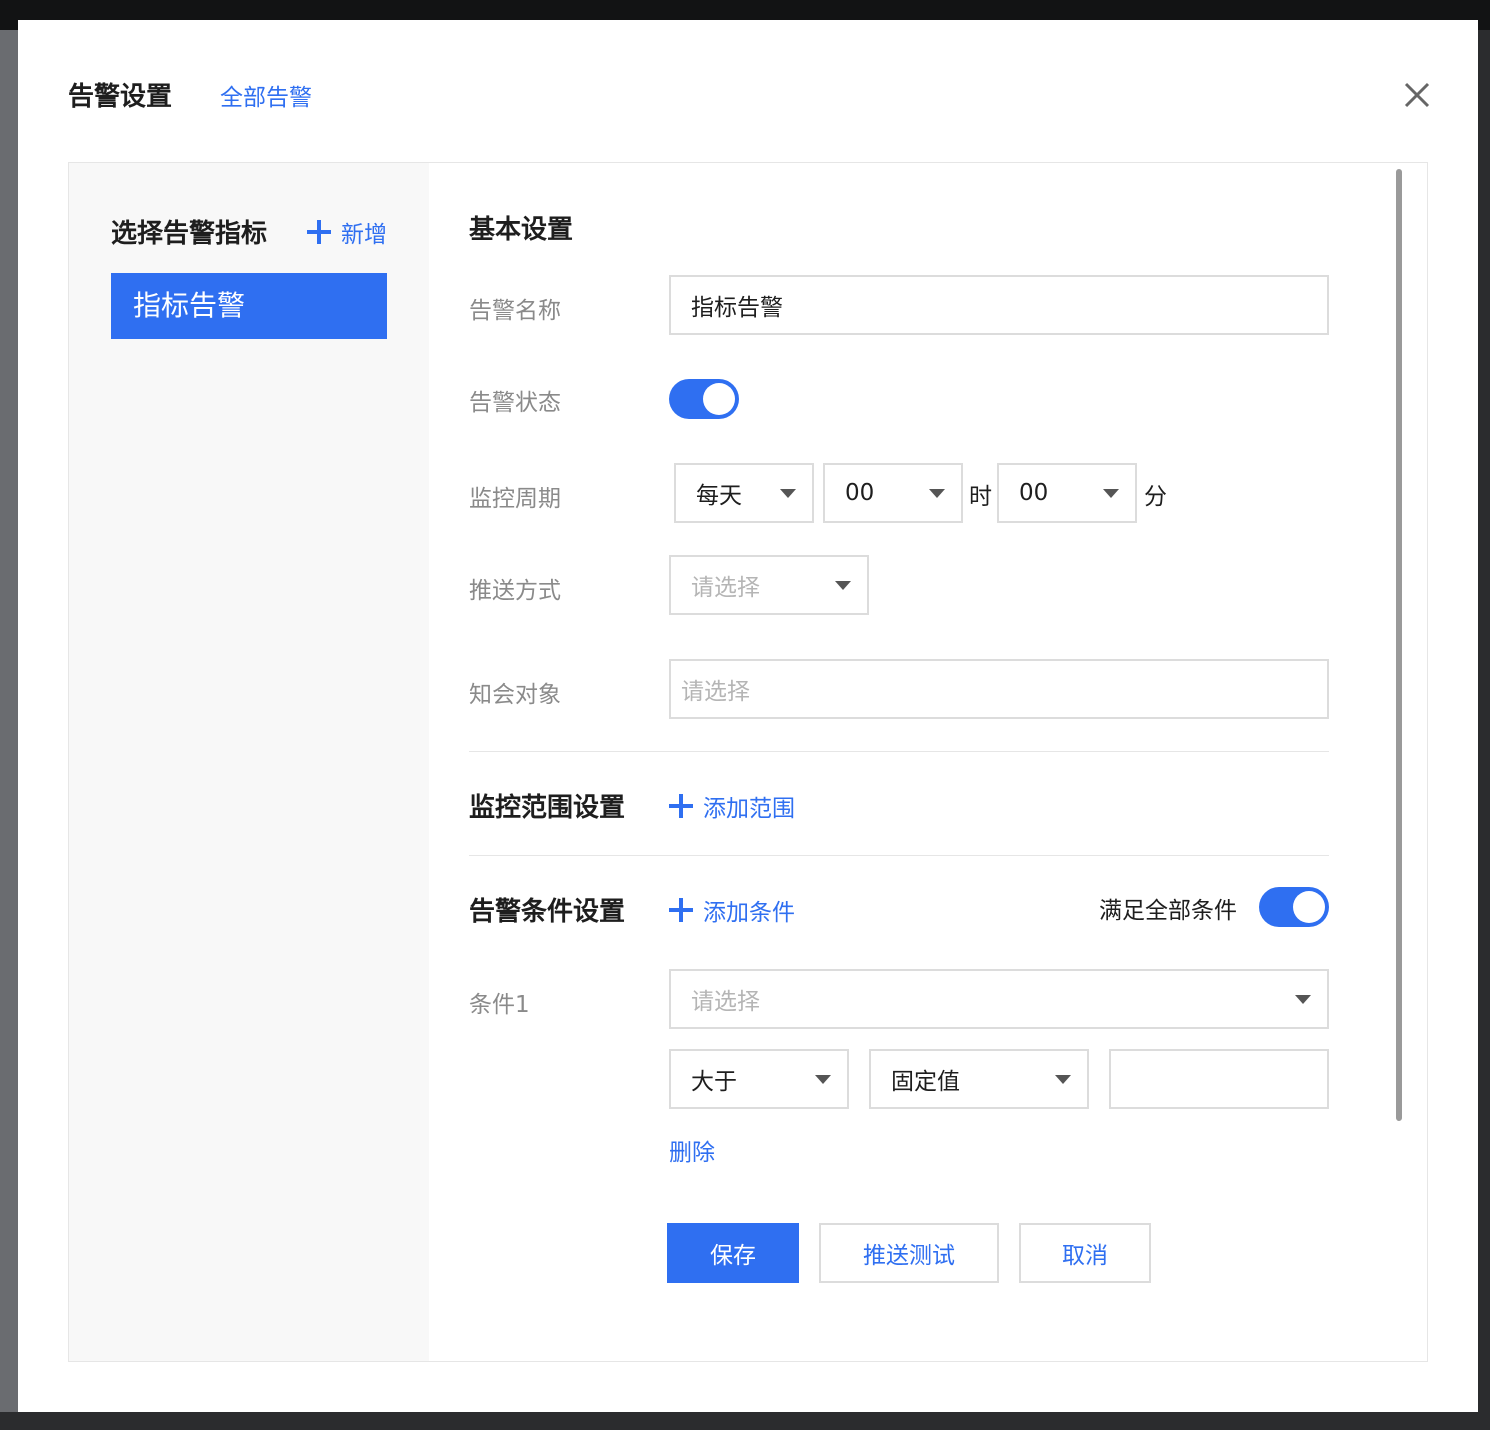 The height and width of the screenshot is (1430, 1490). Describe the element at coordinates (9, 730) in the screenshot. I see `background-left` at that location.